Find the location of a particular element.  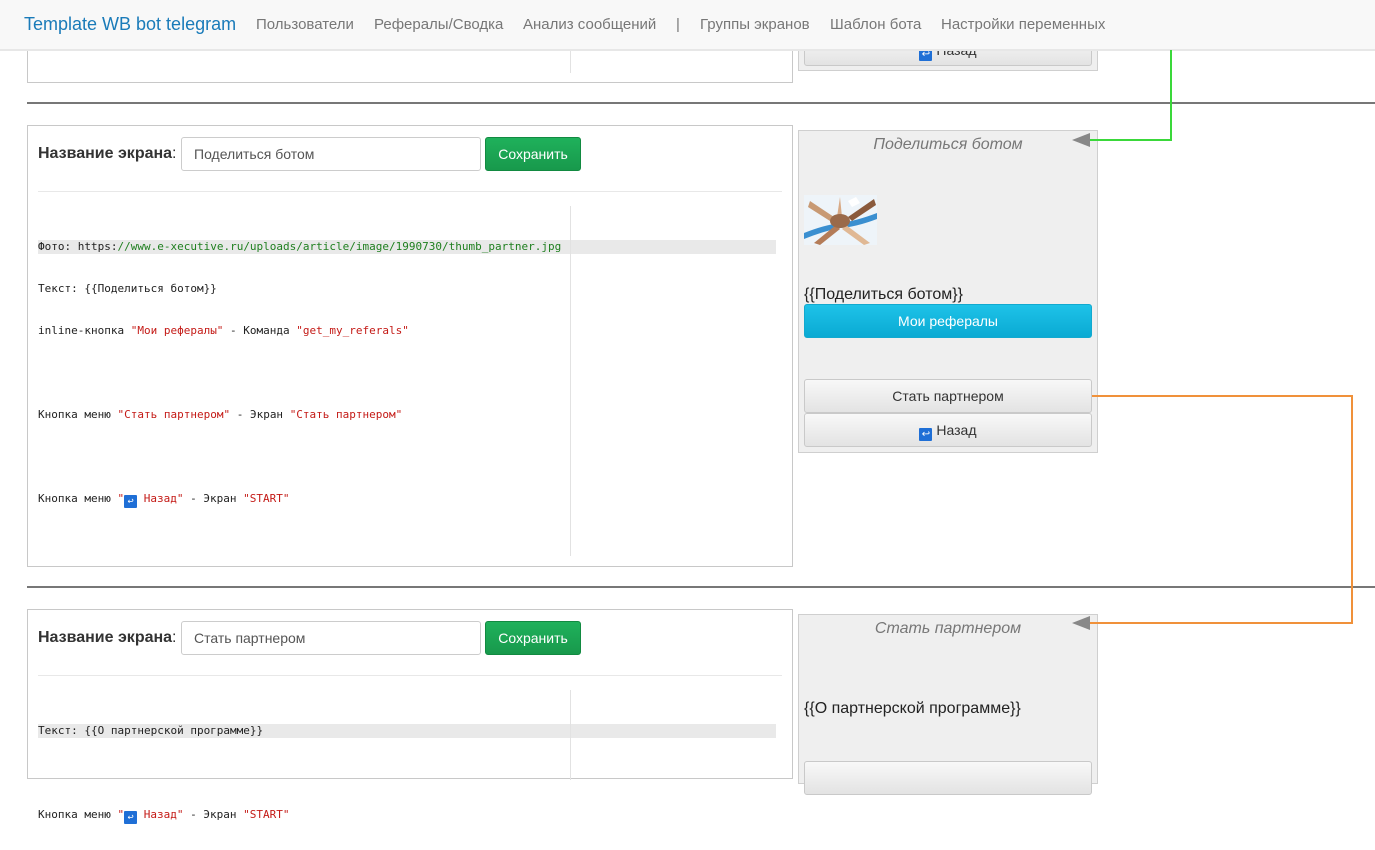

preview-title: Стать партнером is located at coordinates (948, 628).